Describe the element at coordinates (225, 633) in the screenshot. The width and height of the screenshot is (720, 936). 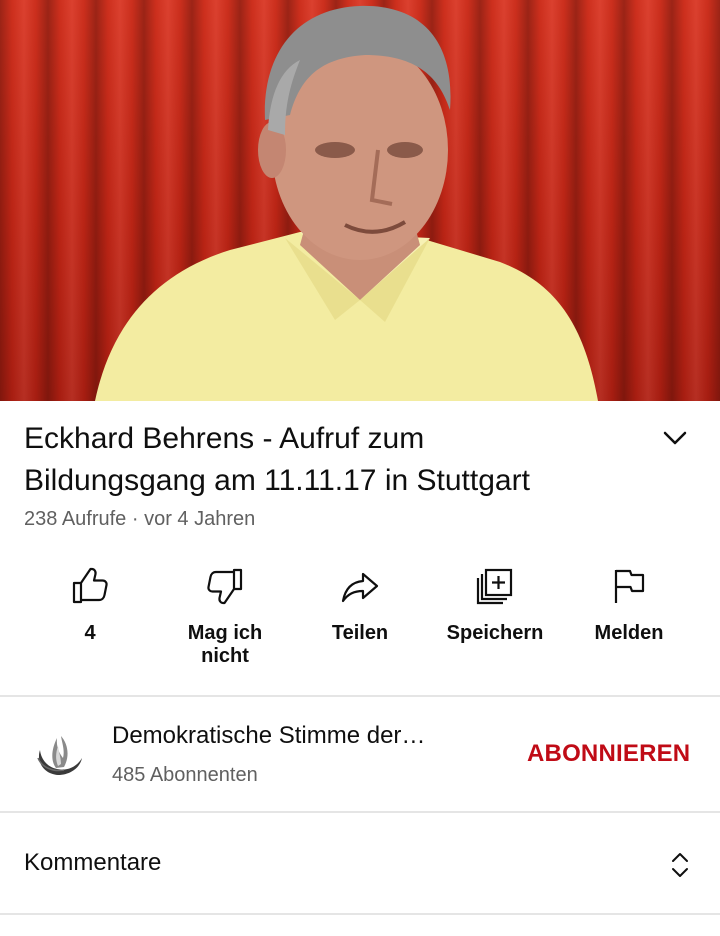
I see `dislike-label-line1: Mag ich` at that location.